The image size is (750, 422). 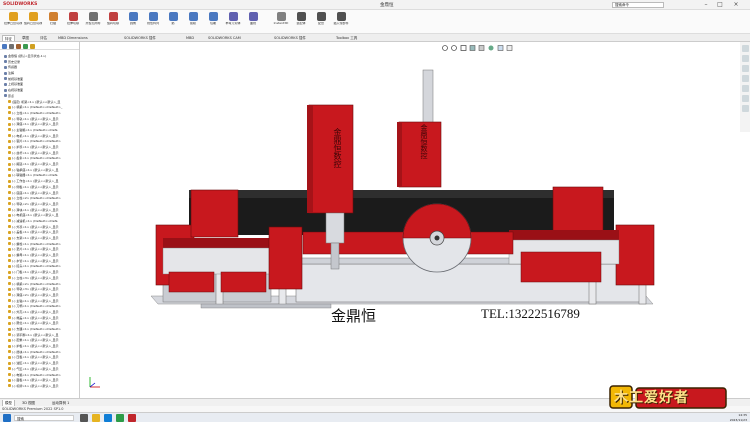 I want to click on design-library-icon, so click(x=745, y=68).